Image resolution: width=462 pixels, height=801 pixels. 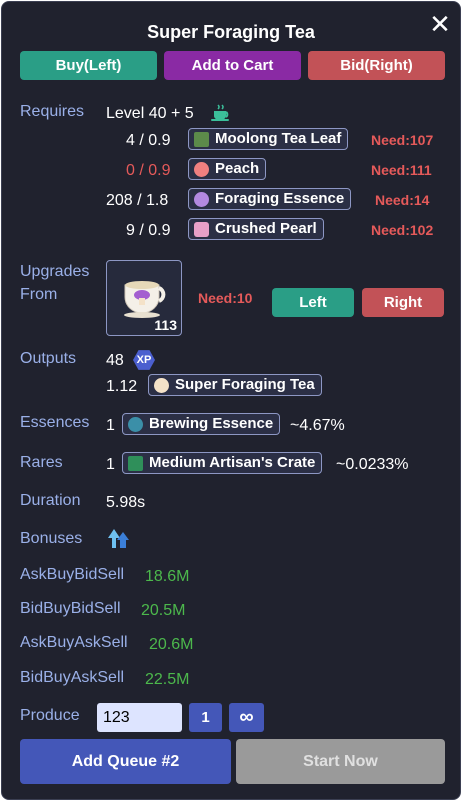 What do you see at coordinates (372, 464) in the screenshot?
I see `rare-chance: ~0.0233%` at bounding box center [372, 464].